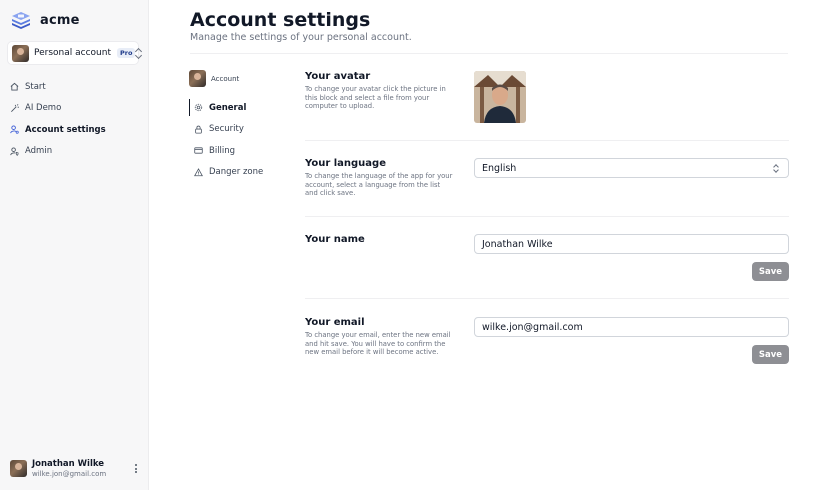  I want to click on sidebar-item-label: Admin, so click(39, 151).